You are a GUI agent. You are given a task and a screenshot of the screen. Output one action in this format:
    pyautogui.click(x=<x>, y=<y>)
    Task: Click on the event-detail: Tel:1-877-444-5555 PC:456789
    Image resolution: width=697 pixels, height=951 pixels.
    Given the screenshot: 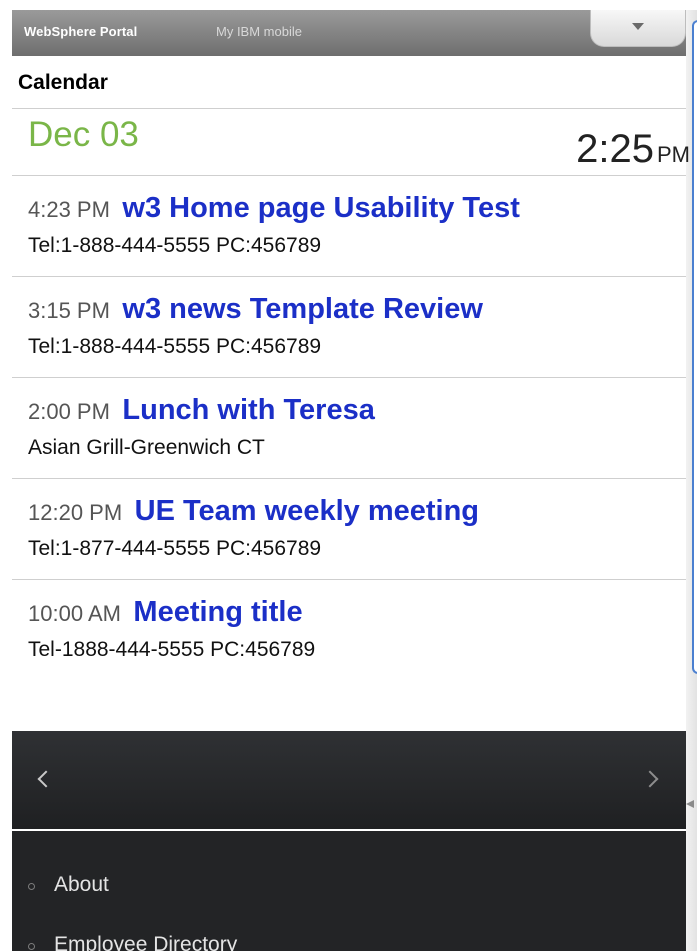 What is the action you would take?
    pyautogui.click(x=175, y=548)
    